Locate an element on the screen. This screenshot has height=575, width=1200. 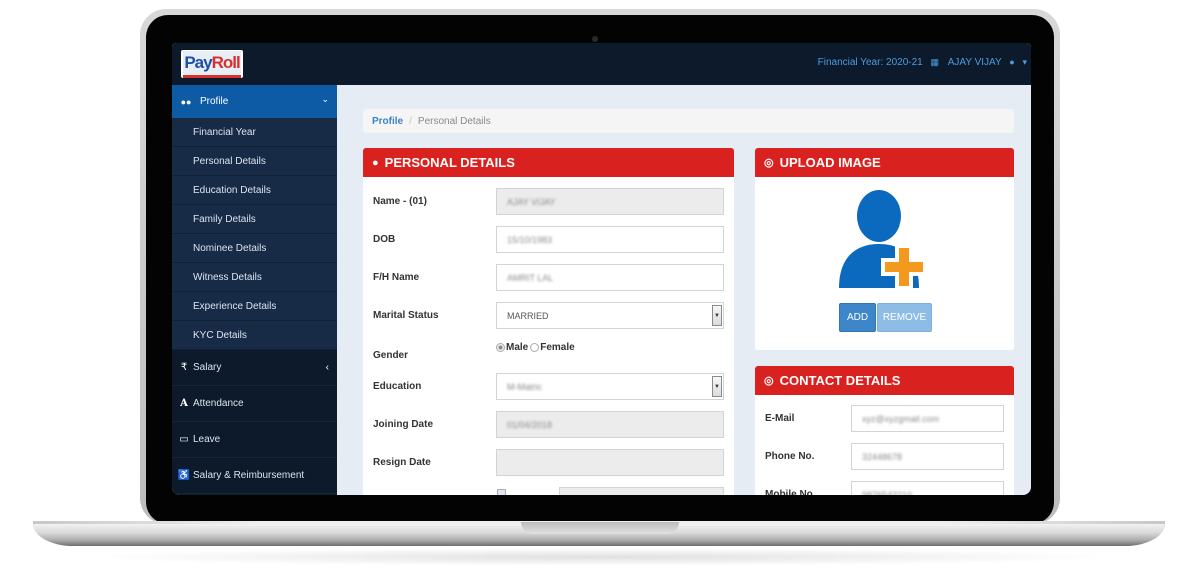
sidebar-item-profile: ●● Profile ⌄ is located at coordinates (254, 101).